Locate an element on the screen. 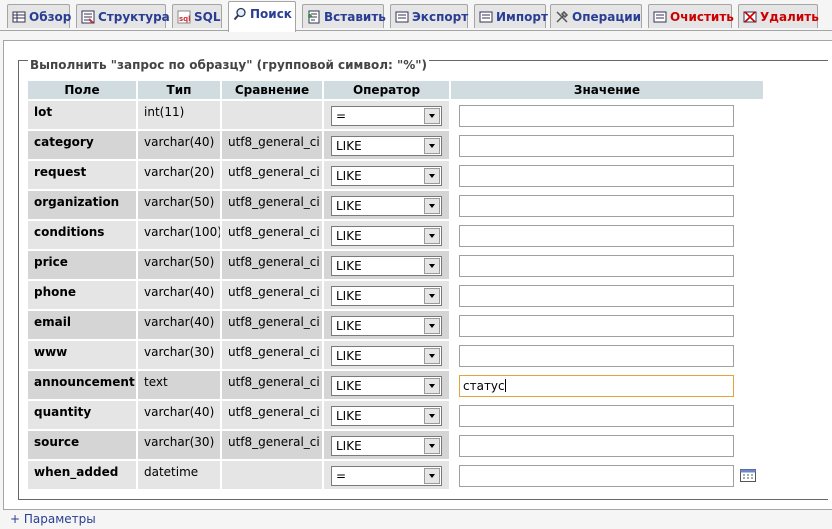 The image size is (832, 529). table-row: phone varchar(40) utf8_general_ci LIKE is located at coordinates (395, 295).